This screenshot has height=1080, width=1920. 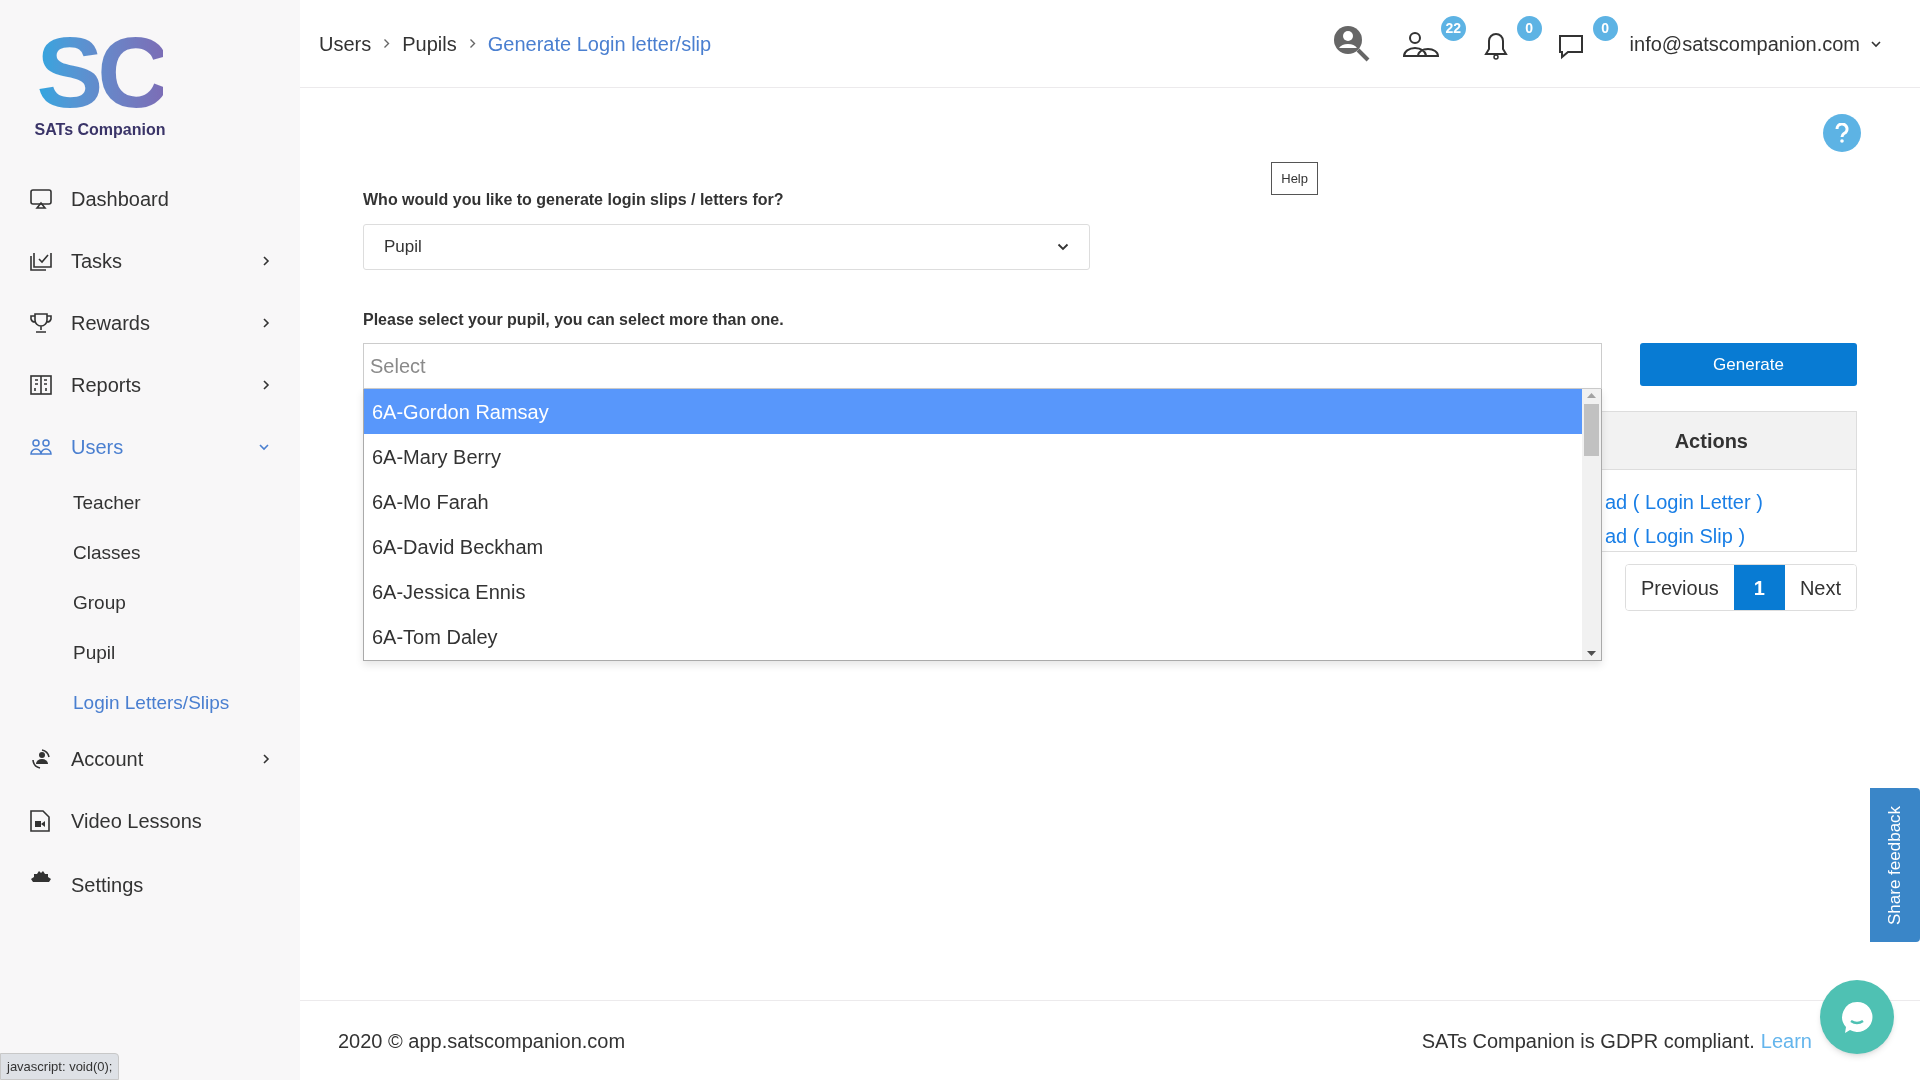 What do you see at coordinates (41, 261) in the screenshot?
I see `checklist-icon` at bounding box center [41, 261].